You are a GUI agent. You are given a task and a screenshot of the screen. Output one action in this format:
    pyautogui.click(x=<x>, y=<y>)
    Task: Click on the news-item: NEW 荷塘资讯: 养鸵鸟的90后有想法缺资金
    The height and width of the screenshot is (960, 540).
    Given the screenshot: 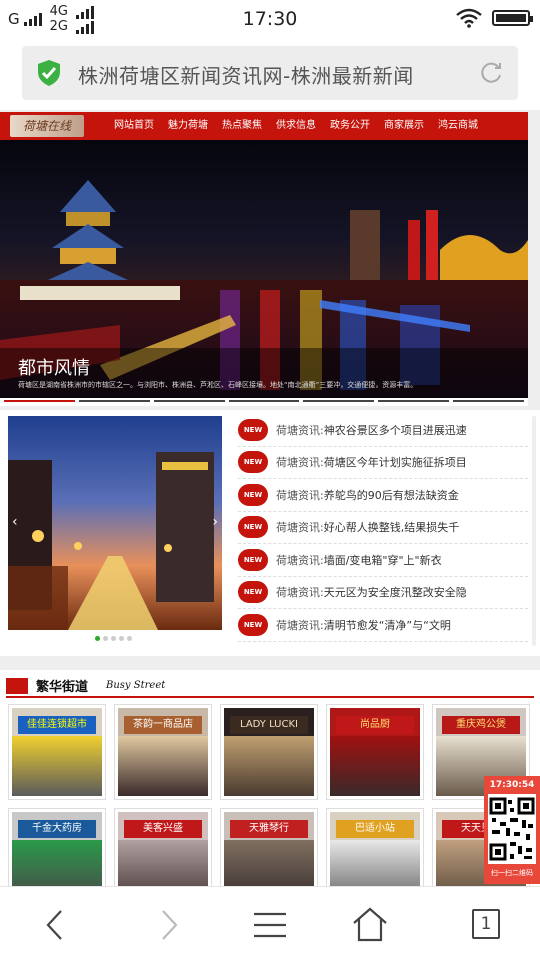 What is the action you would take?
    pyautogui.click(x=383, y=495)
    